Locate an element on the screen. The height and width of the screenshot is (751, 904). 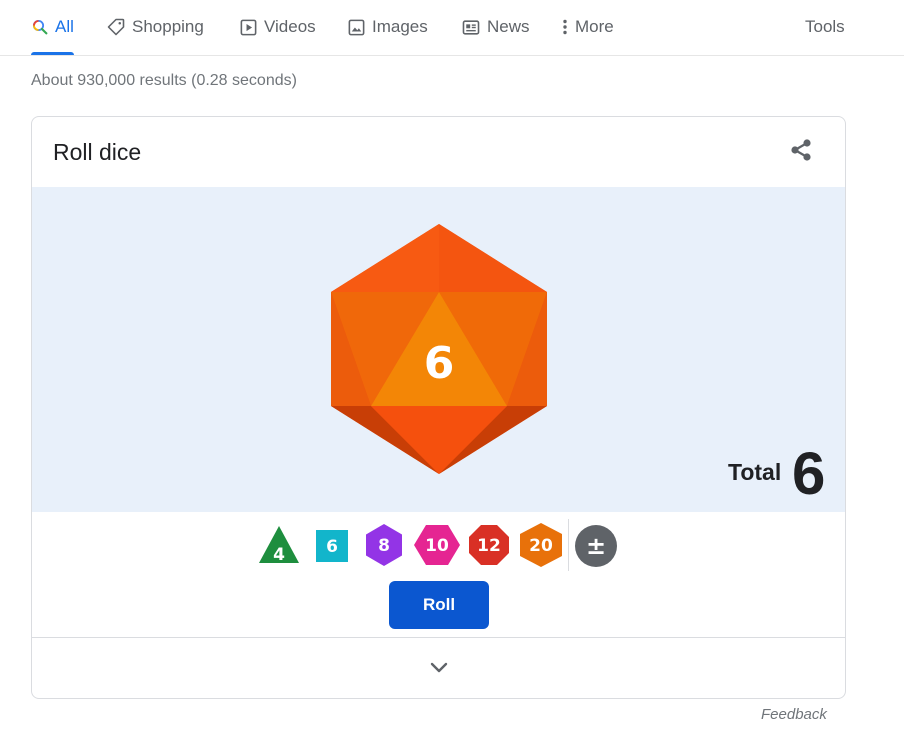
tab-label: Images is located at coordinates (400, 26).